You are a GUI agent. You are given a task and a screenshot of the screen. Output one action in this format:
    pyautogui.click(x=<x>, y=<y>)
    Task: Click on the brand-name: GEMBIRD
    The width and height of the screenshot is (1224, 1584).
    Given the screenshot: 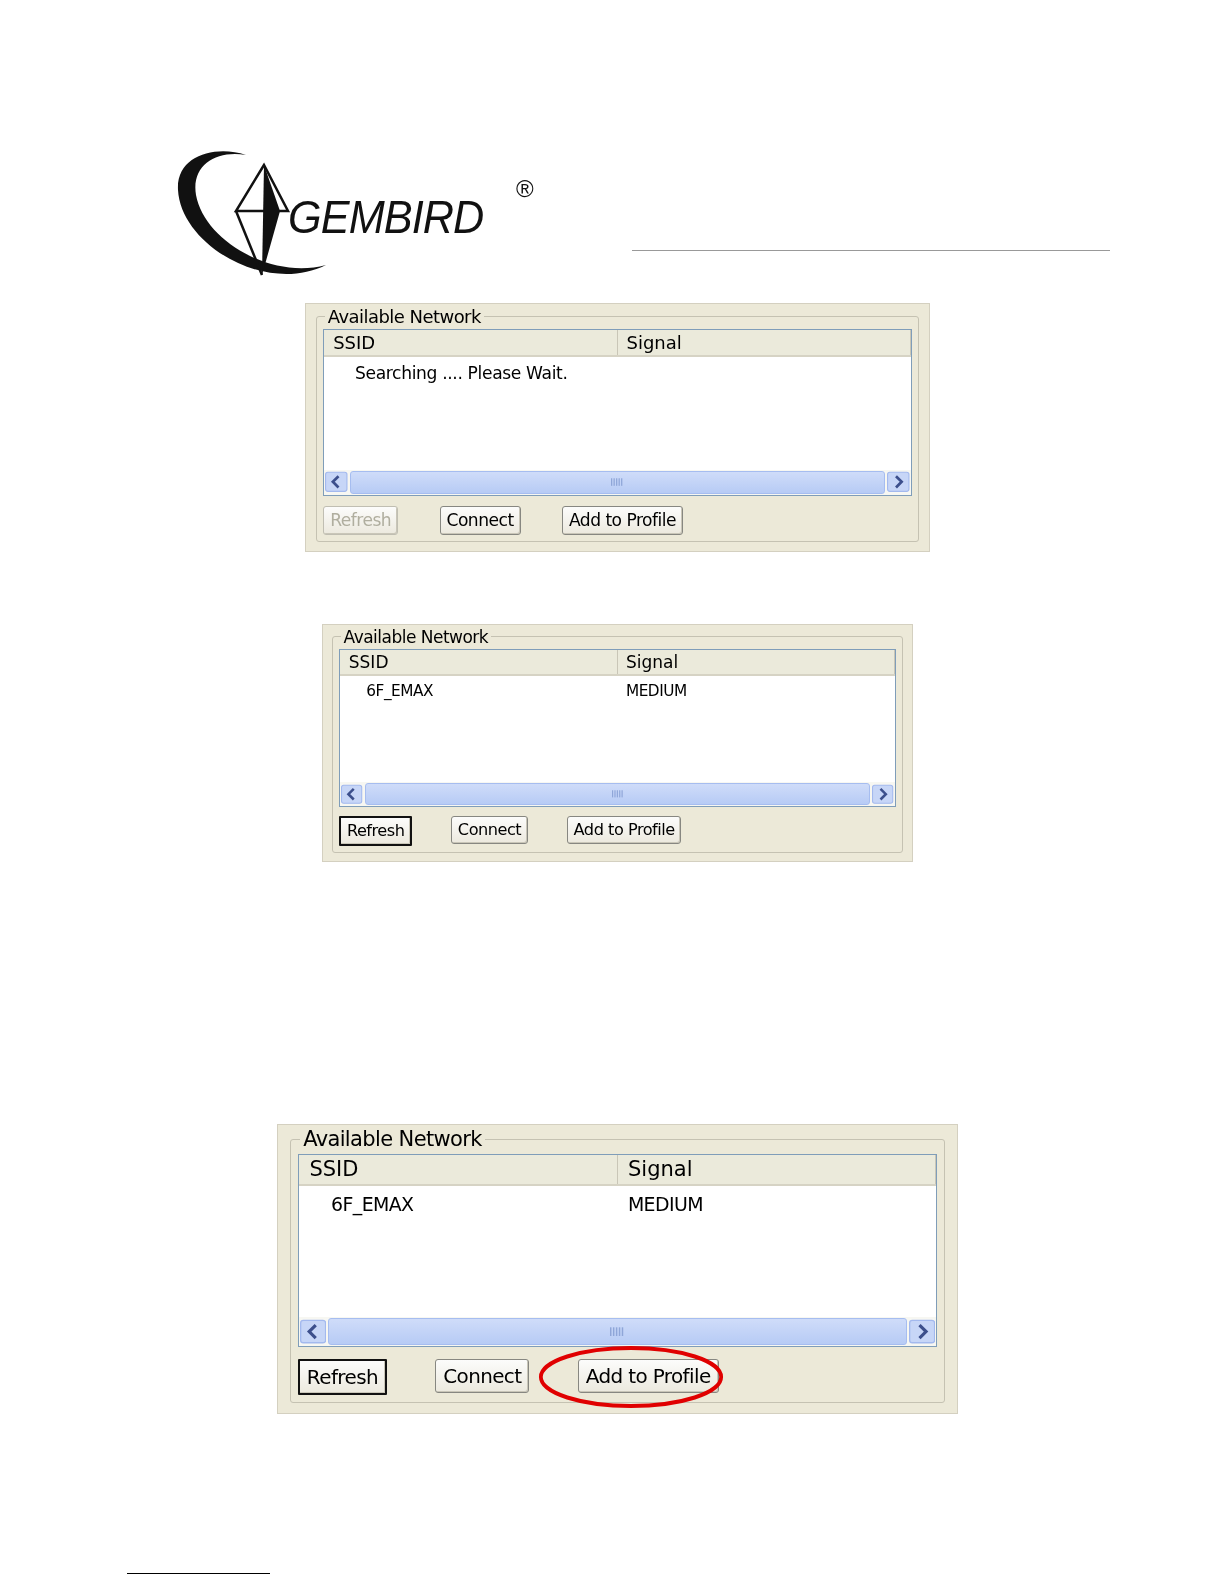 What is the action you would take?
    pyautogui.click(x=386, y=216)
    